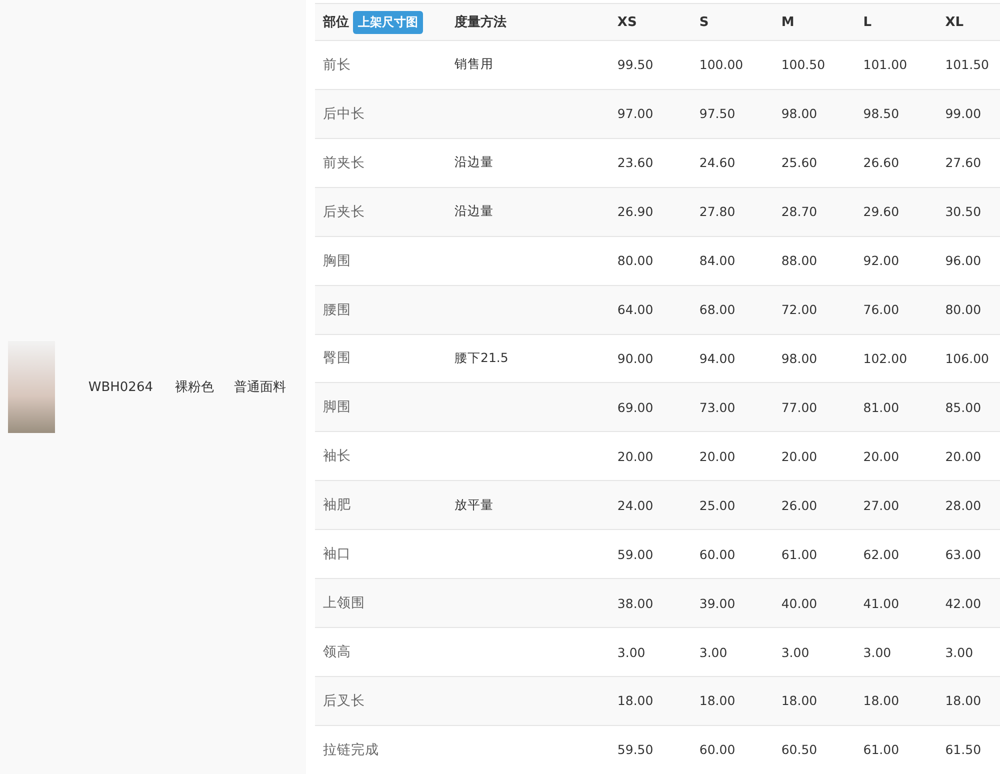  What do you see at coordinates (968, 22) in the screenshot?
I see `column-header: XL` at bounding box center [968, 22].